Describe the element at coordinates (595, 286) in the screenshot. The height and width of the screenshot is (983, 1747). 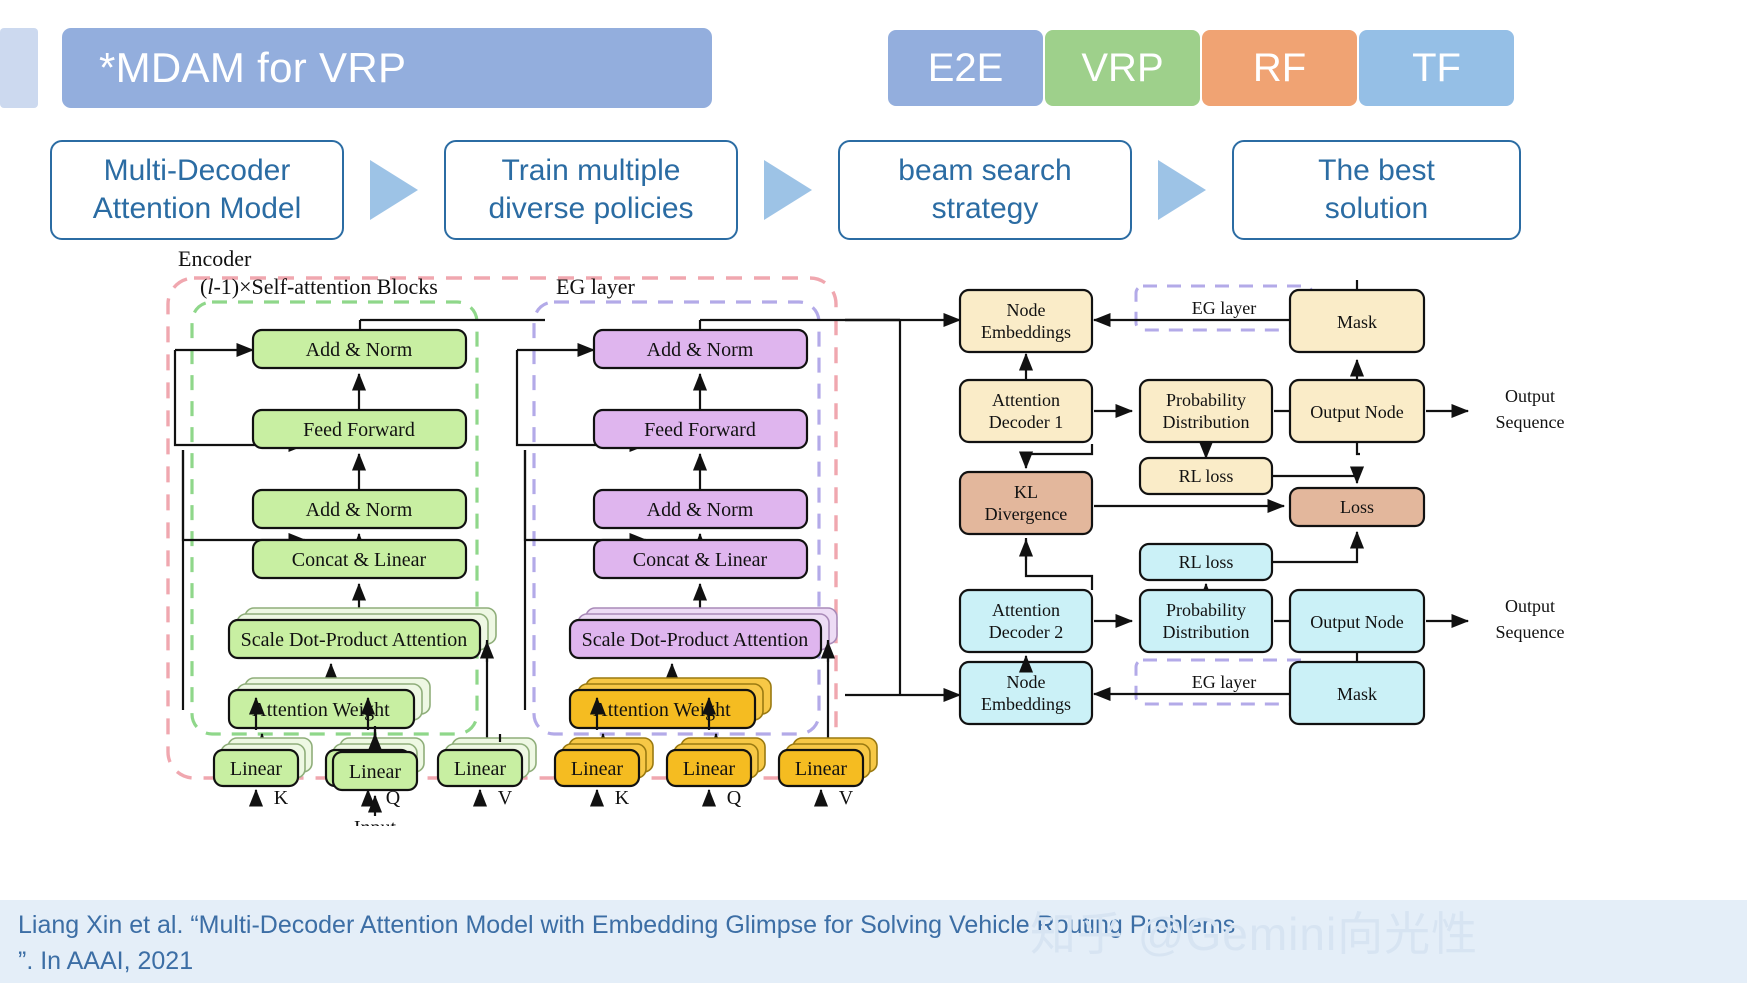
I see `eg-layer-region-label: EG layer` at that location.